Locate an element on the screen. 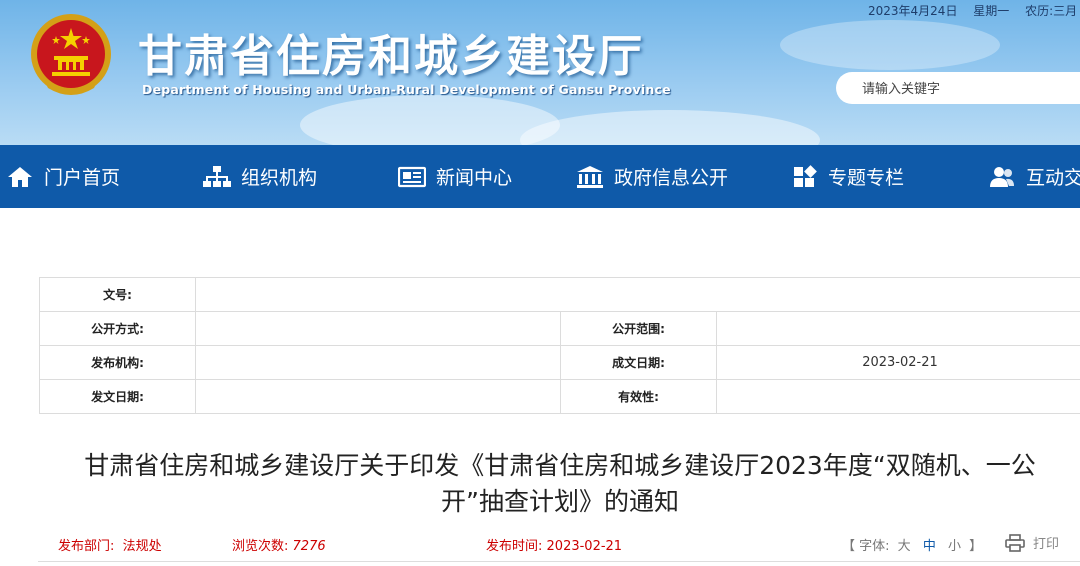 This screenshot has width=1080, height=566. nav-item-home: 门户首页 is located at coordinates (63, 176).